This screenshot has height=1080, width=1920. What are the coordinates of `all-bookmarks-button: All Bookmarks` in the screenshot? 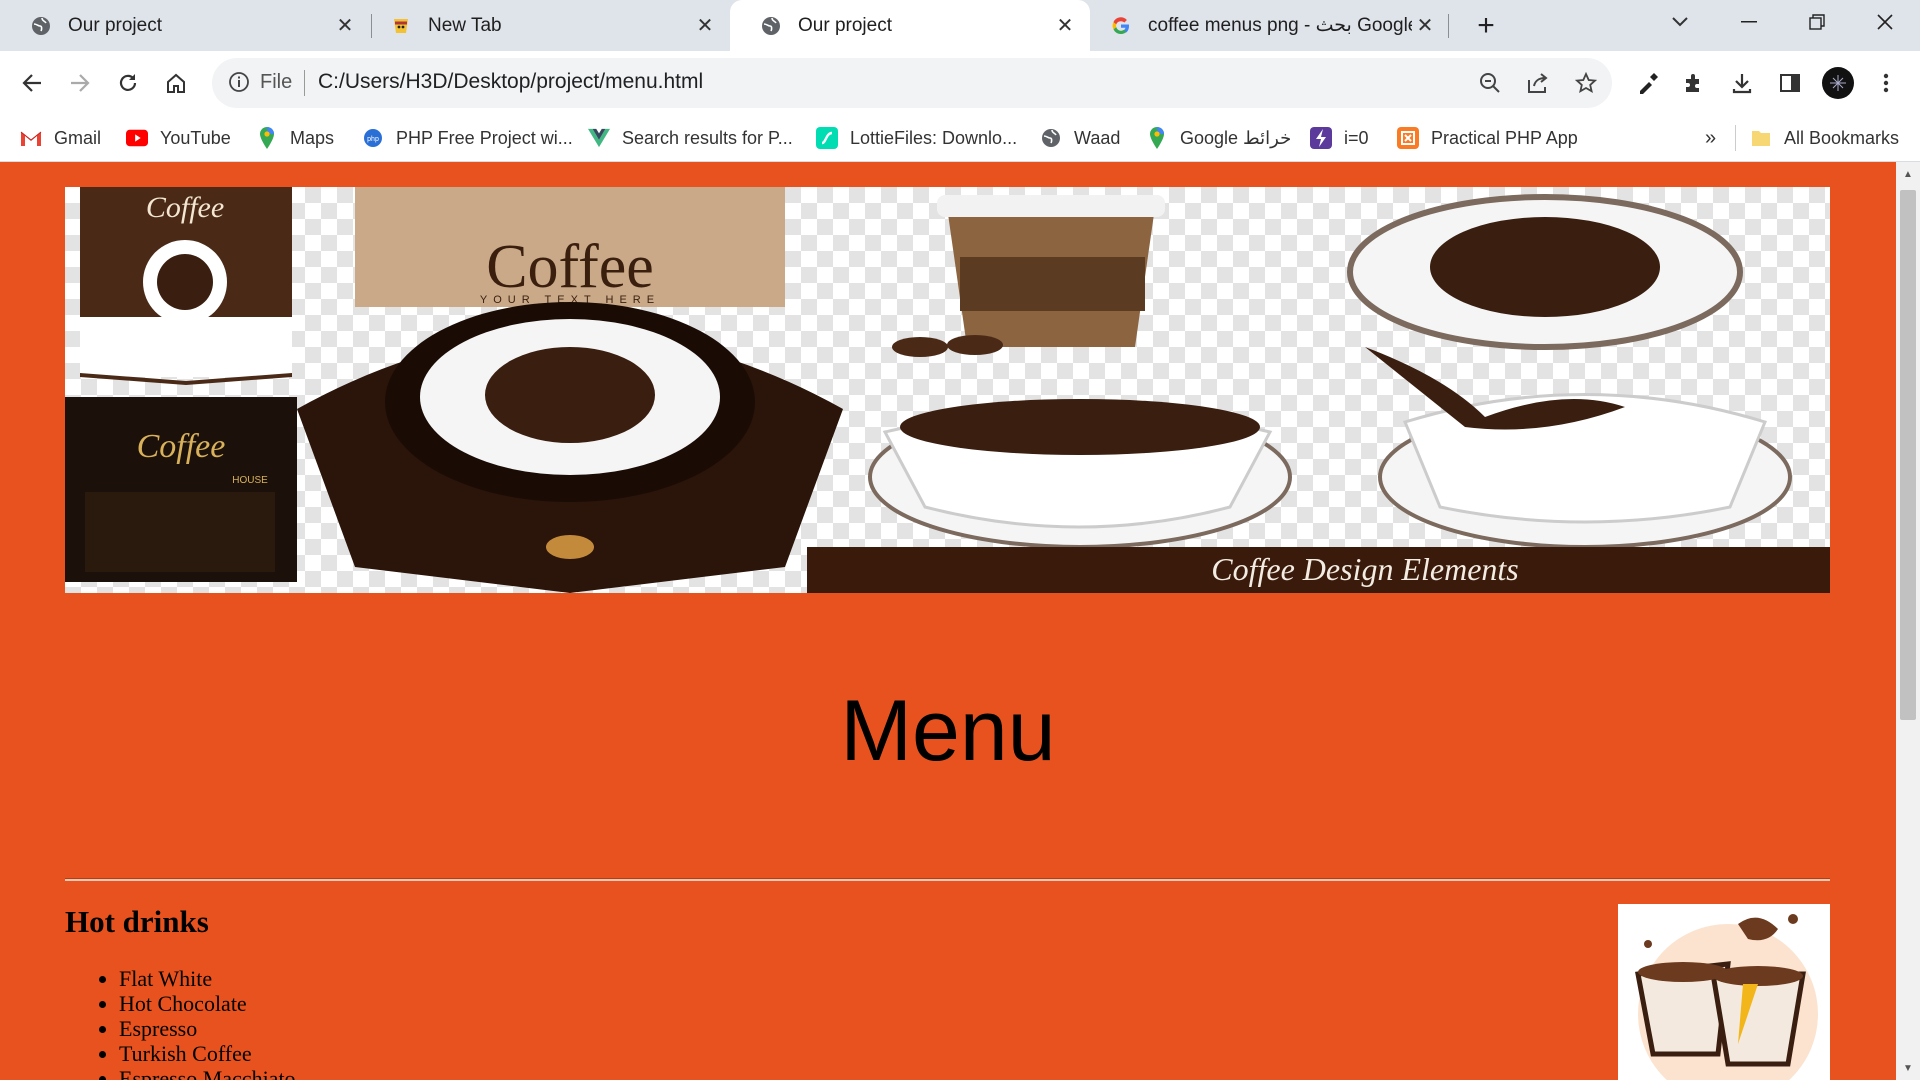 It's located at (1824, 138).